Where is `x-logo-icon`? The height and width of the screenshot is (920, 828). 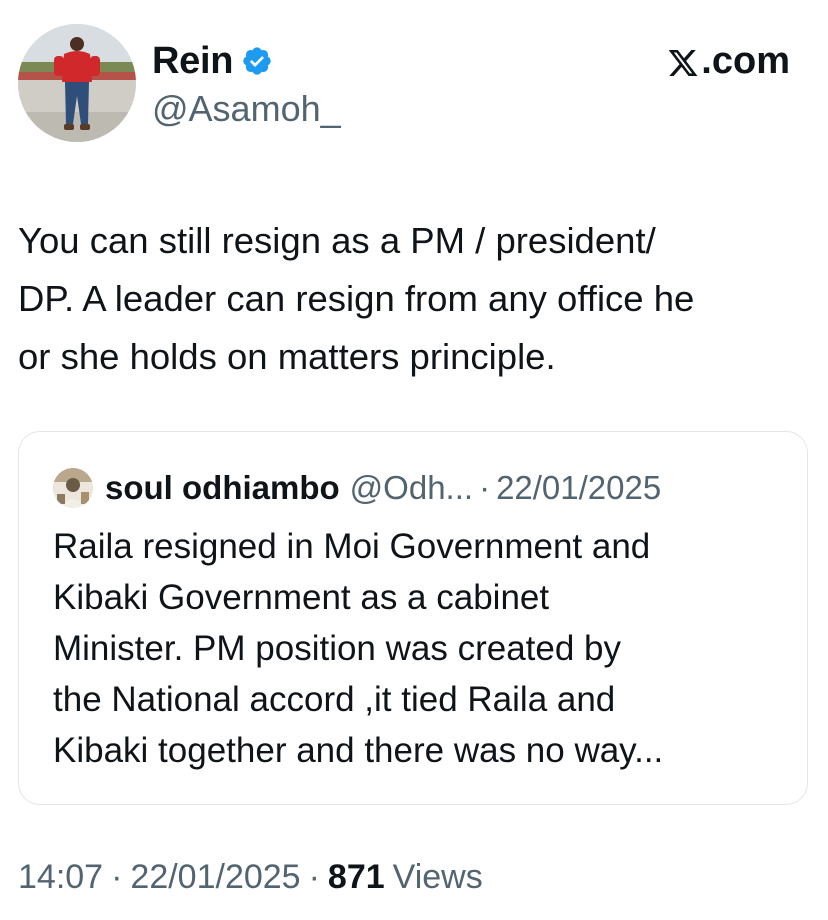 x-logo-icon is located at coordinates (683, 62).